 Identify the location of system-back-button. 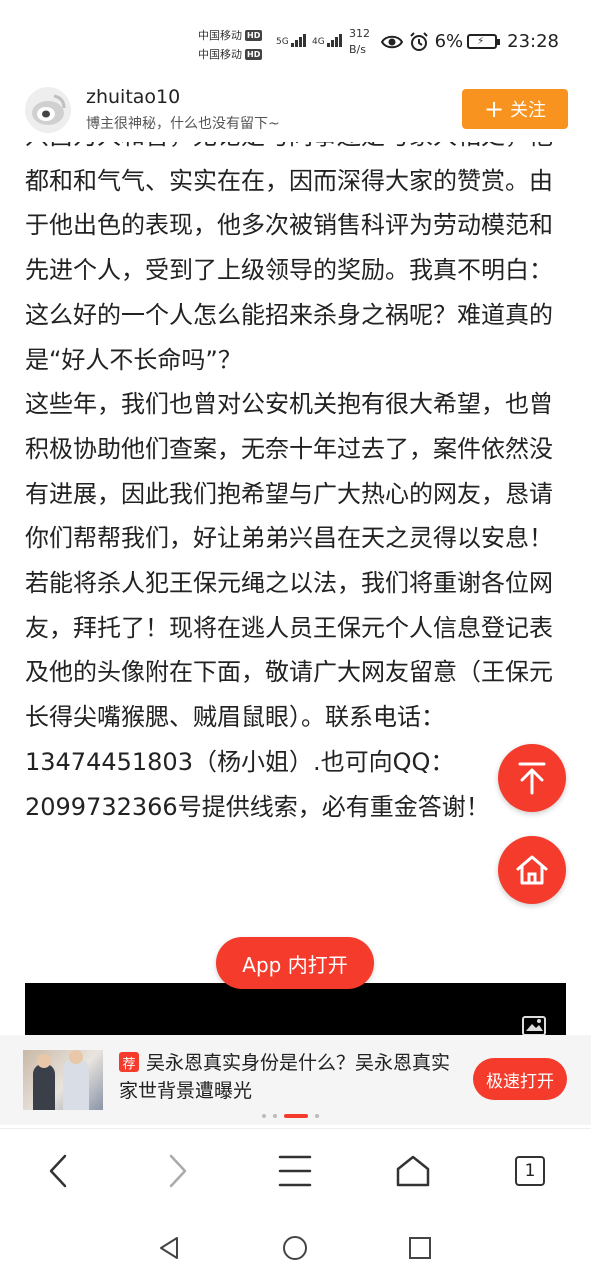
(169, 1248).